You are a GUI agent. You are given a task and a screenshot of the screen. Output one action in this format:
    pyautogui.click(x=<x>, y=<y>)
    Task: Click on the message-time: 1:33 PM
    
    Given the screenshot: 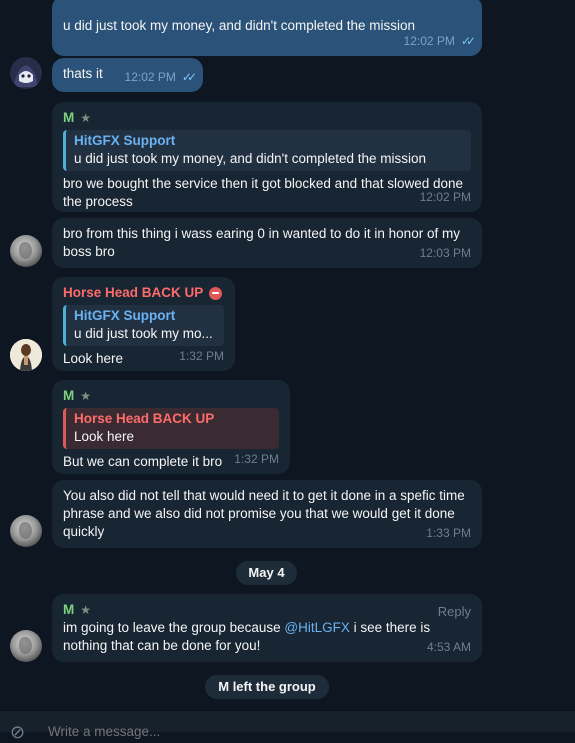 What is the action you would take?
    pyautogui.click(x=448, y=533)
    